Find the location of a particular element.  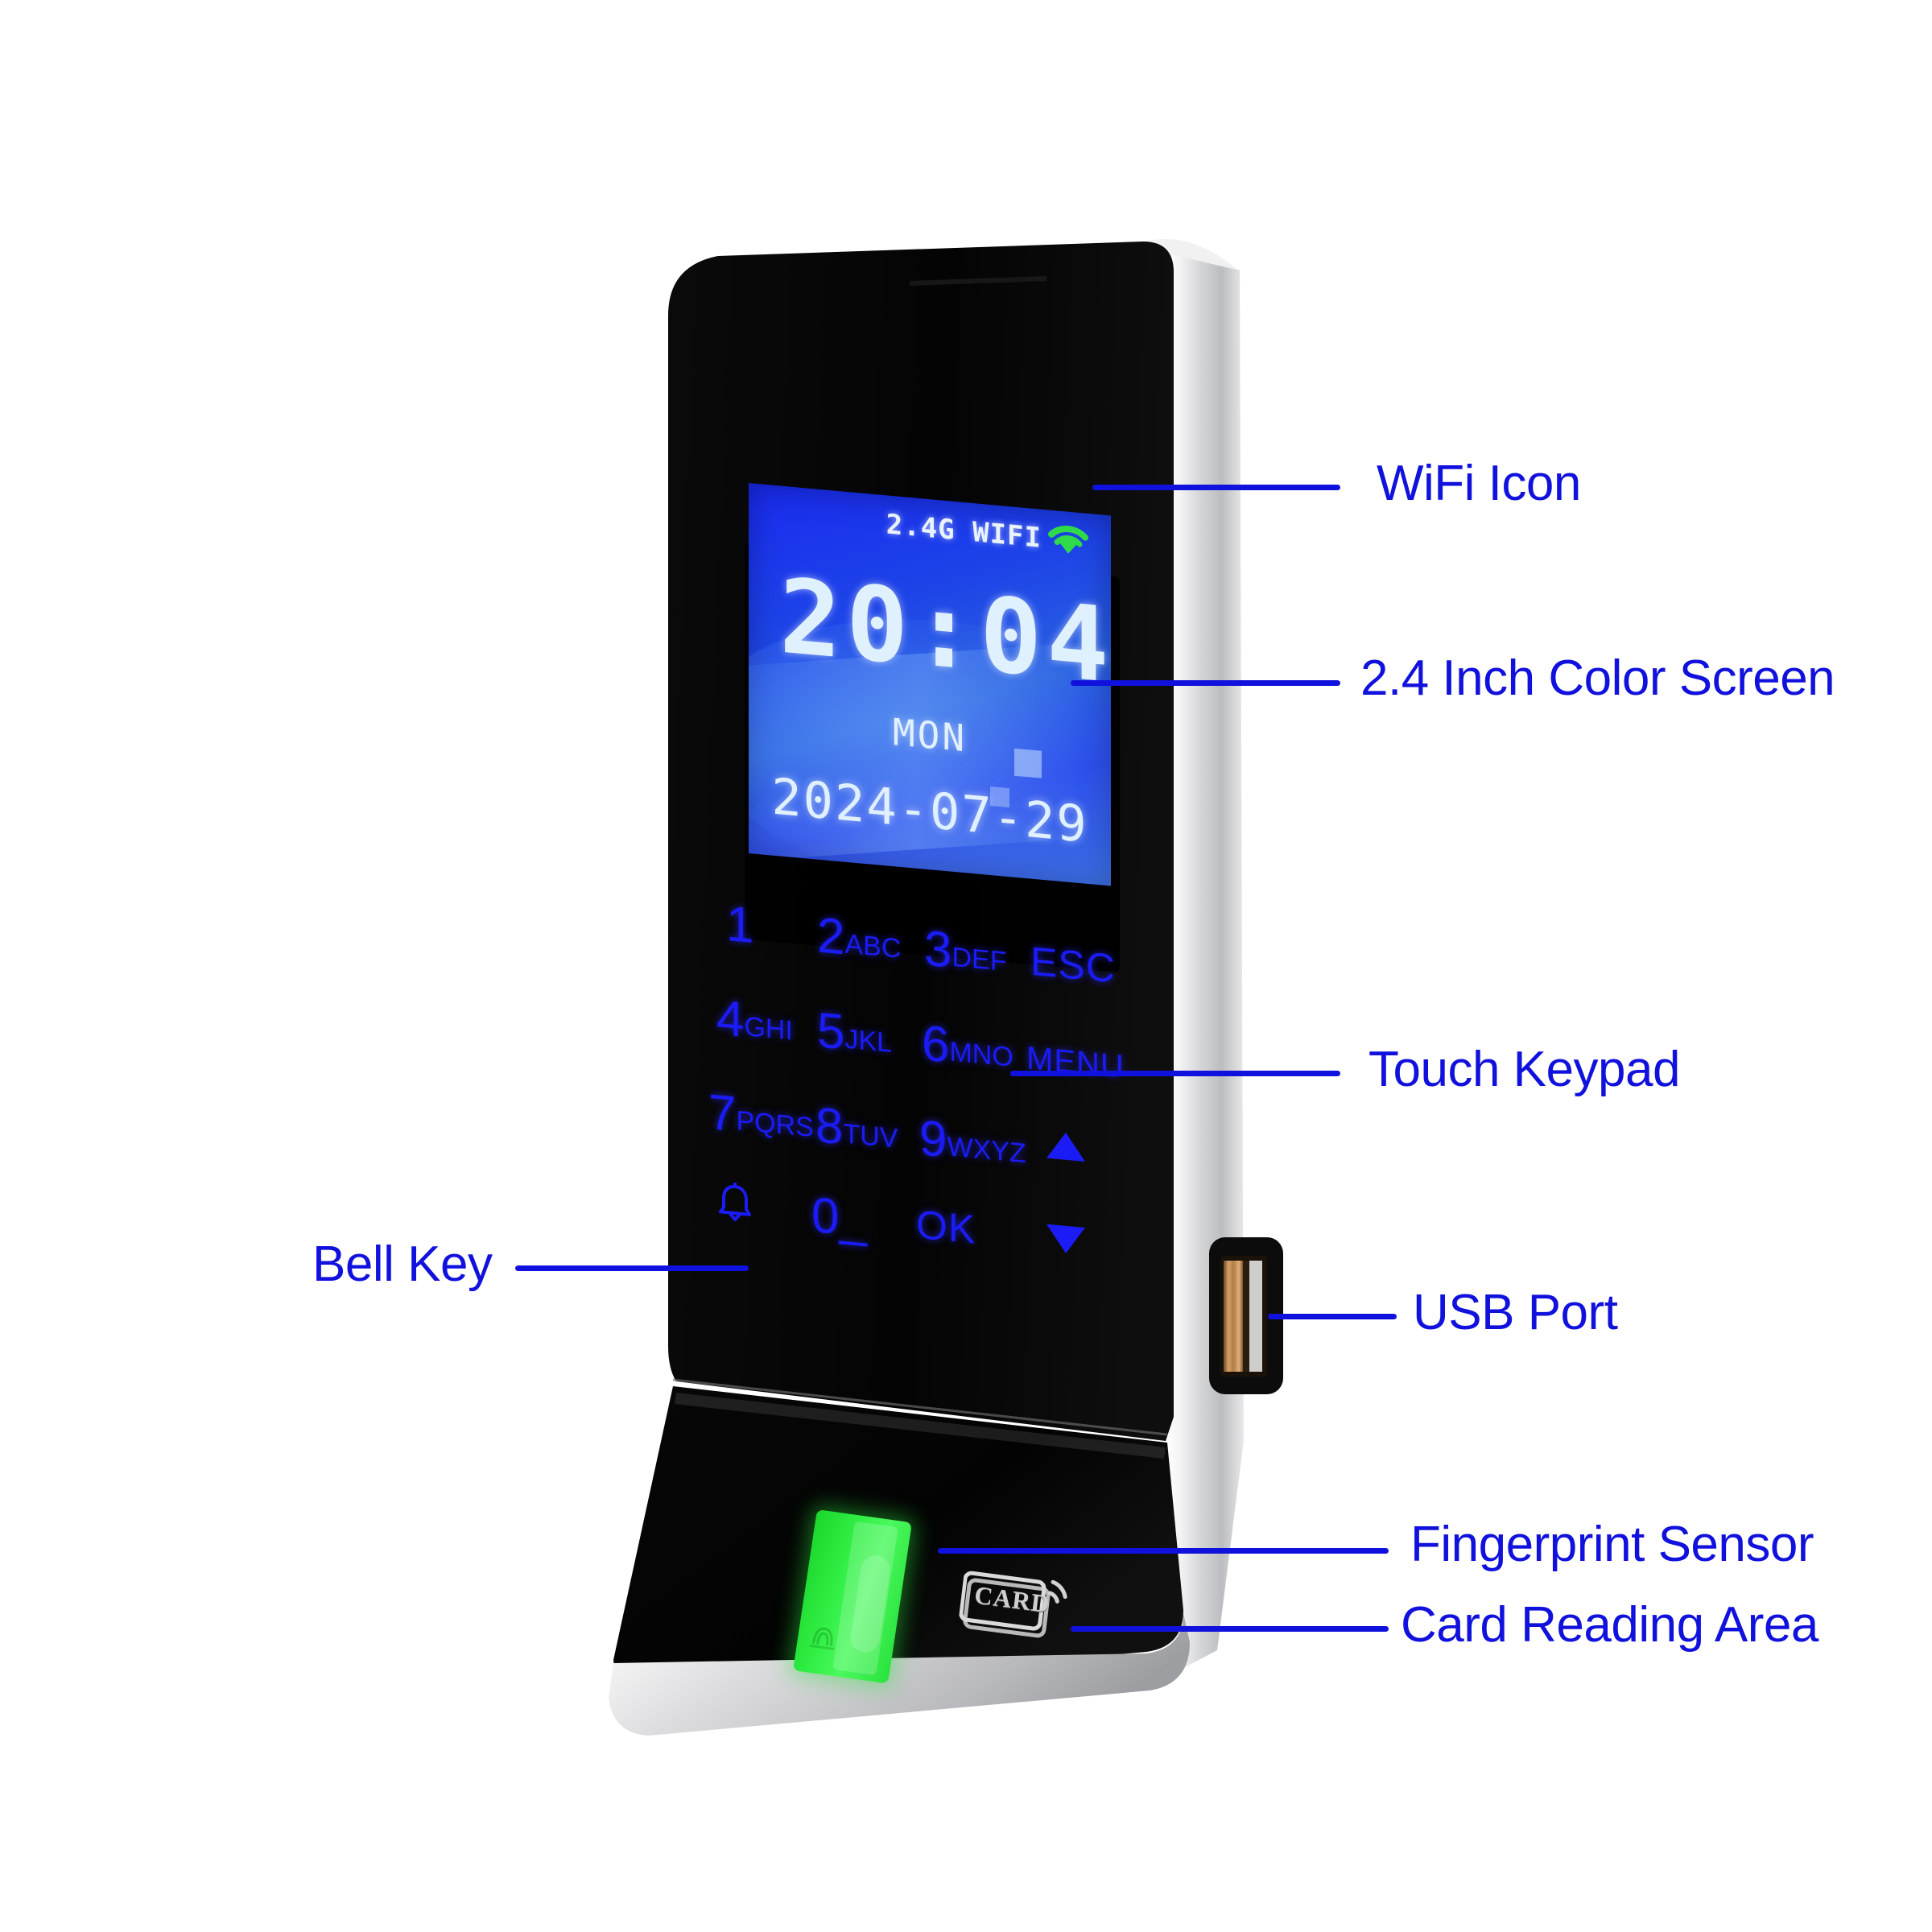

leader-wifi-icon is located at coordinates (1216, 487).